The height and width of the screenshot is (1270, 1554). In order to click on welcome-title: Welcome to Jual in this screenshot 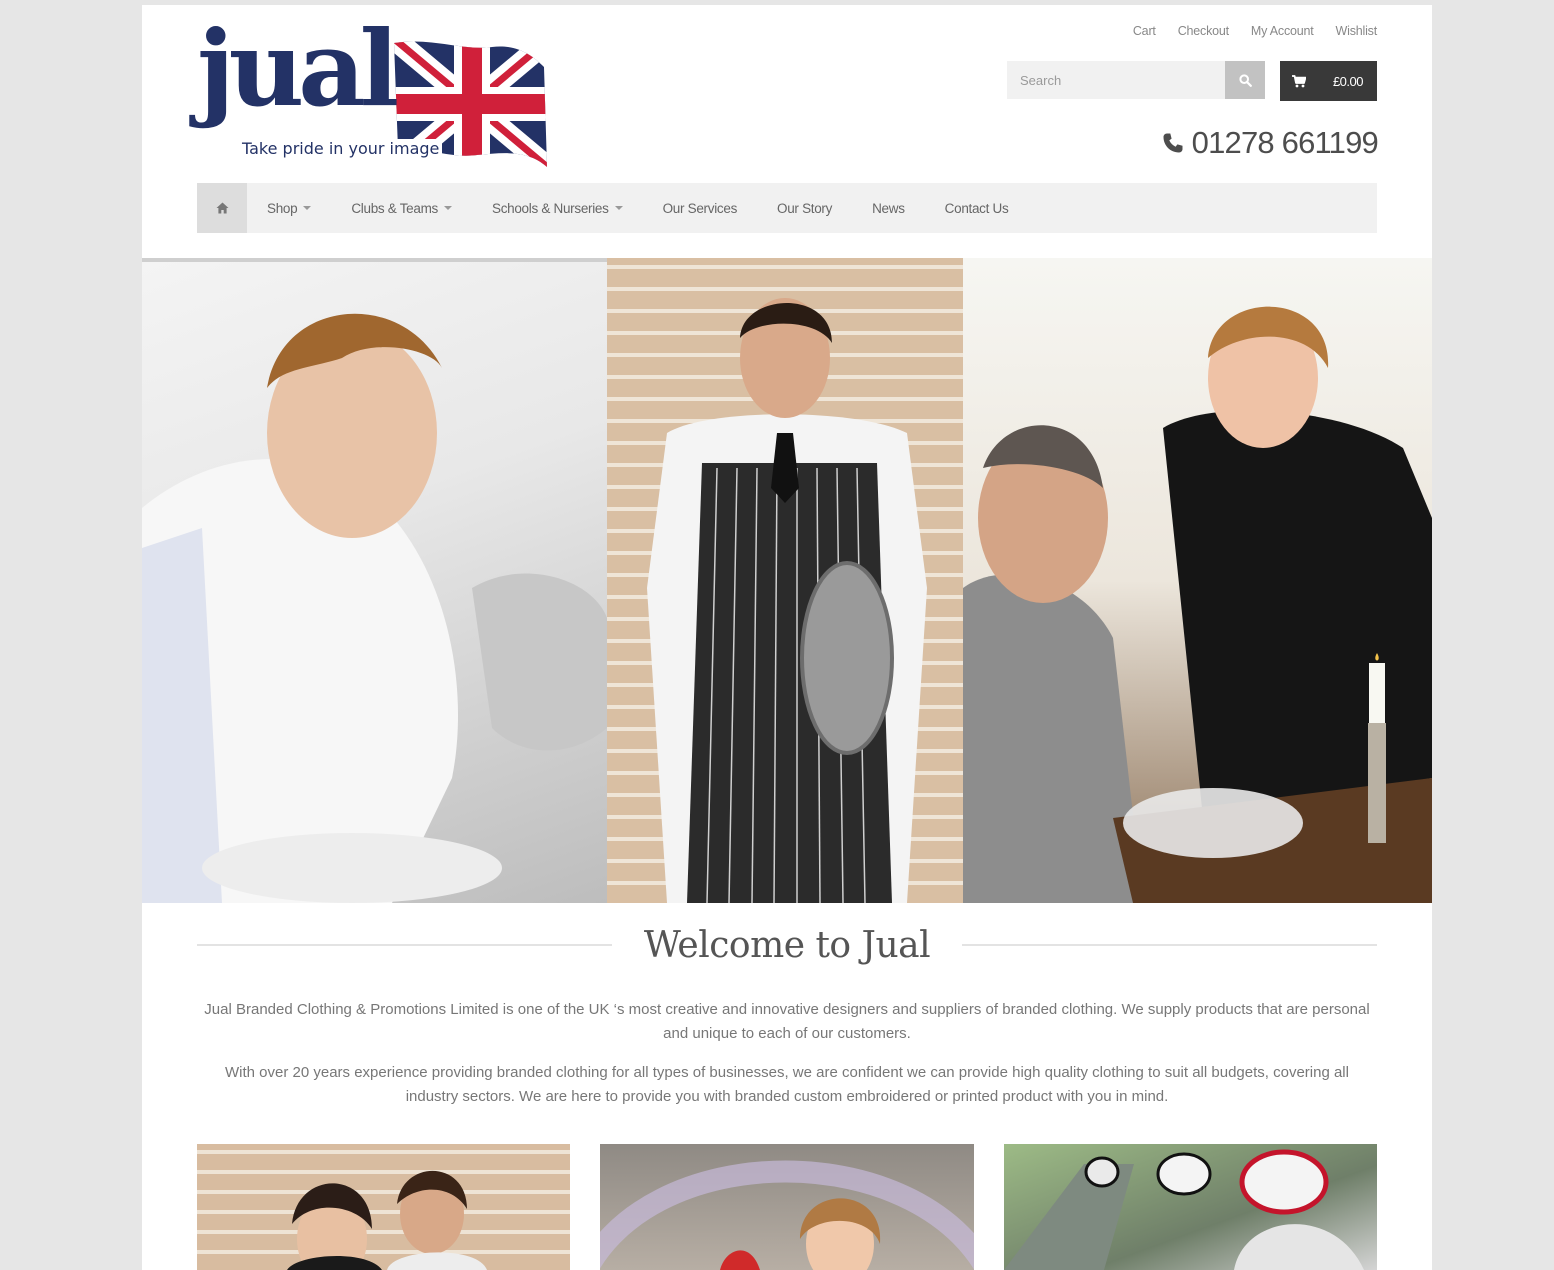, I will do `click(787, 945)`.